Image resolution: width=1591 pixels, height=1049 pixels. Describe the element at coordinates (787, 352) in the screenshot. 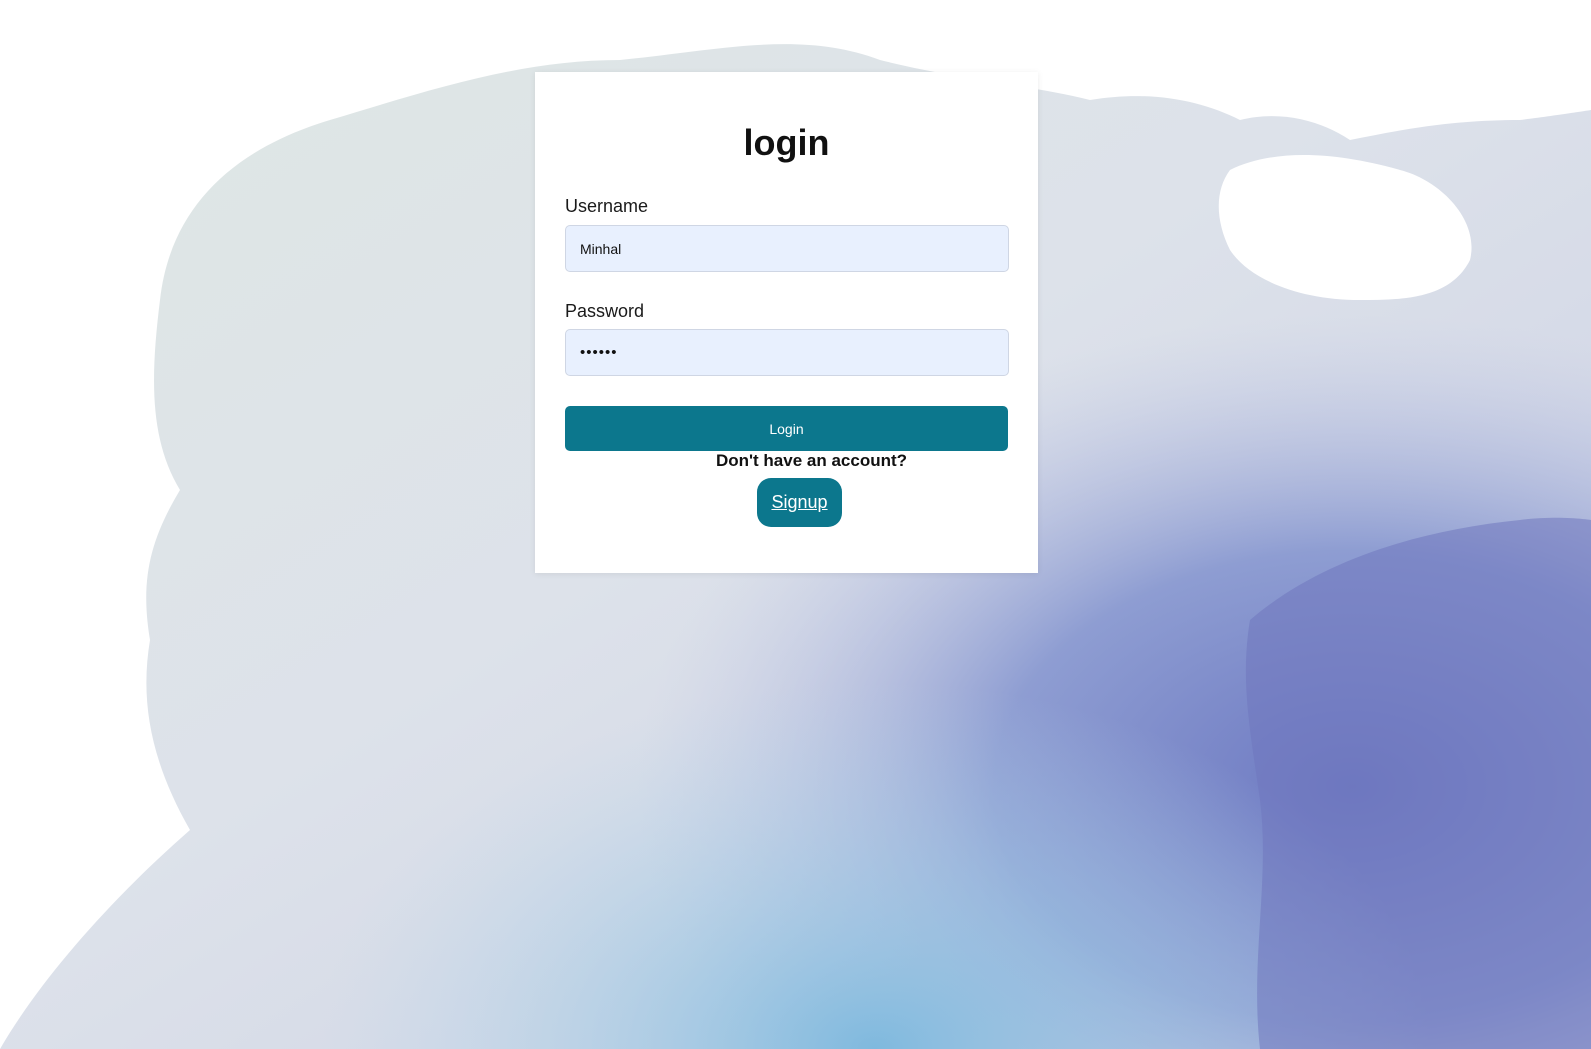

I see `password-input` at that location.